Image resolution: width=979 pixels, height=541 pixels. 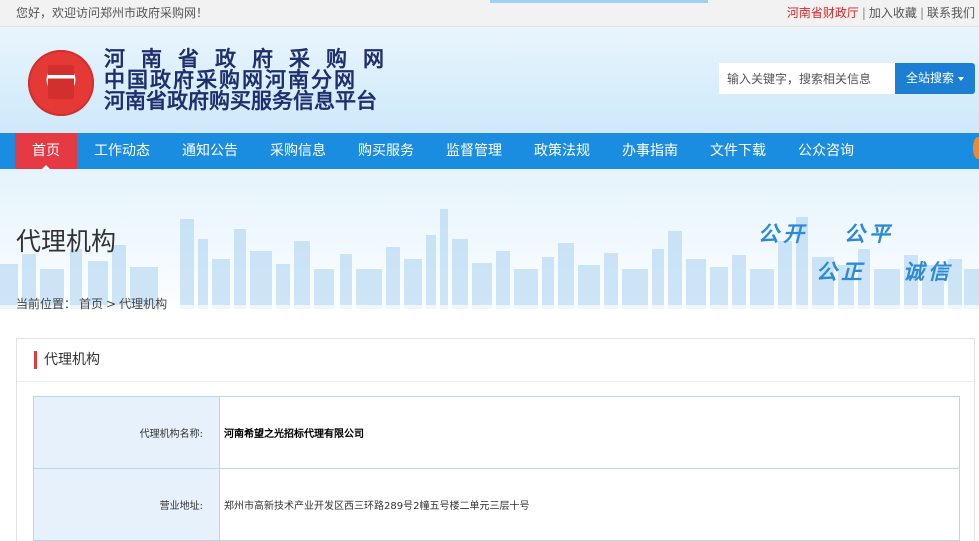 What do you see at coordinates (67, 360) in the screenshot?
I see `section-title: 代理机构` at bounding box center [67, 360].